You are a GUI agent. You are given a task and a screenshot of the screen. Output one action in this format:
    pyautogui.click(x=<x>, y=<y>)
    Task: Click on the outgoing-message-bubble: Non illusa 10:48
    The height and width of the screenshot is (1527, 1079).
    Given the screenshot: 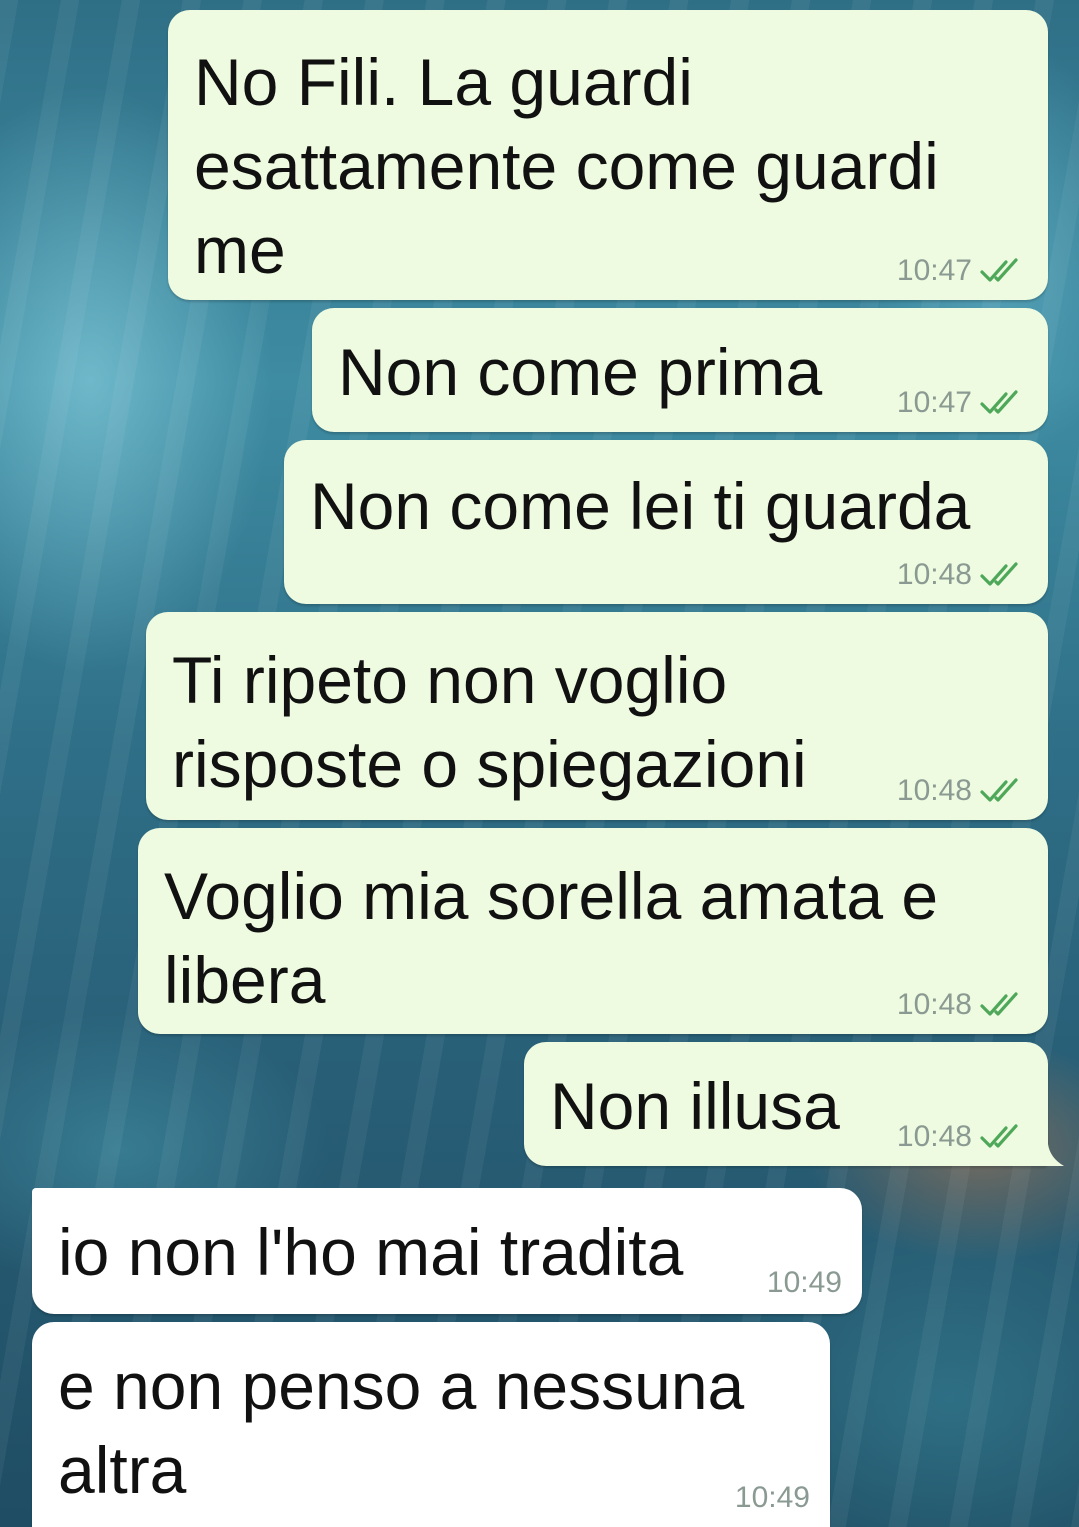 What is the action you would take?
    pyautogui.click(x=786, y=1104)
    